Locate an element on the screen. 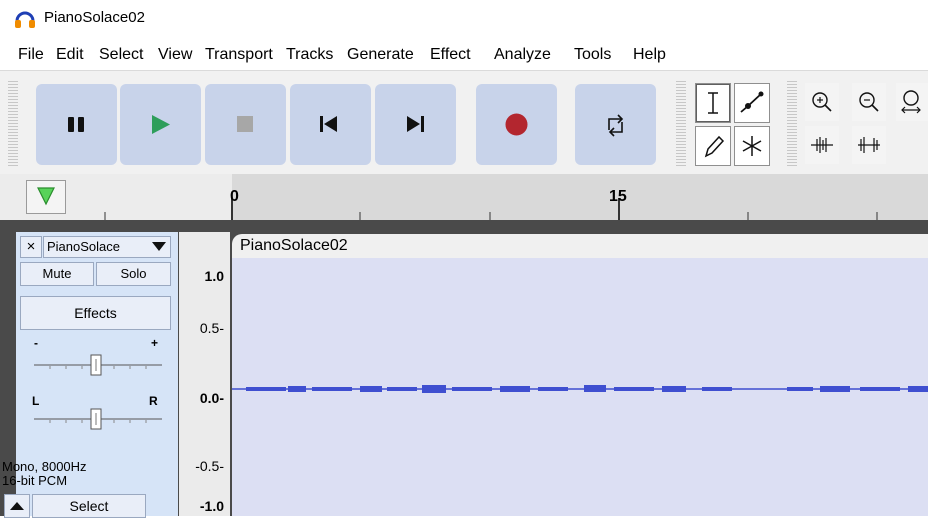 This screenshot has height=521, width=928. envelope-icon is located at coordinates (752, 102).